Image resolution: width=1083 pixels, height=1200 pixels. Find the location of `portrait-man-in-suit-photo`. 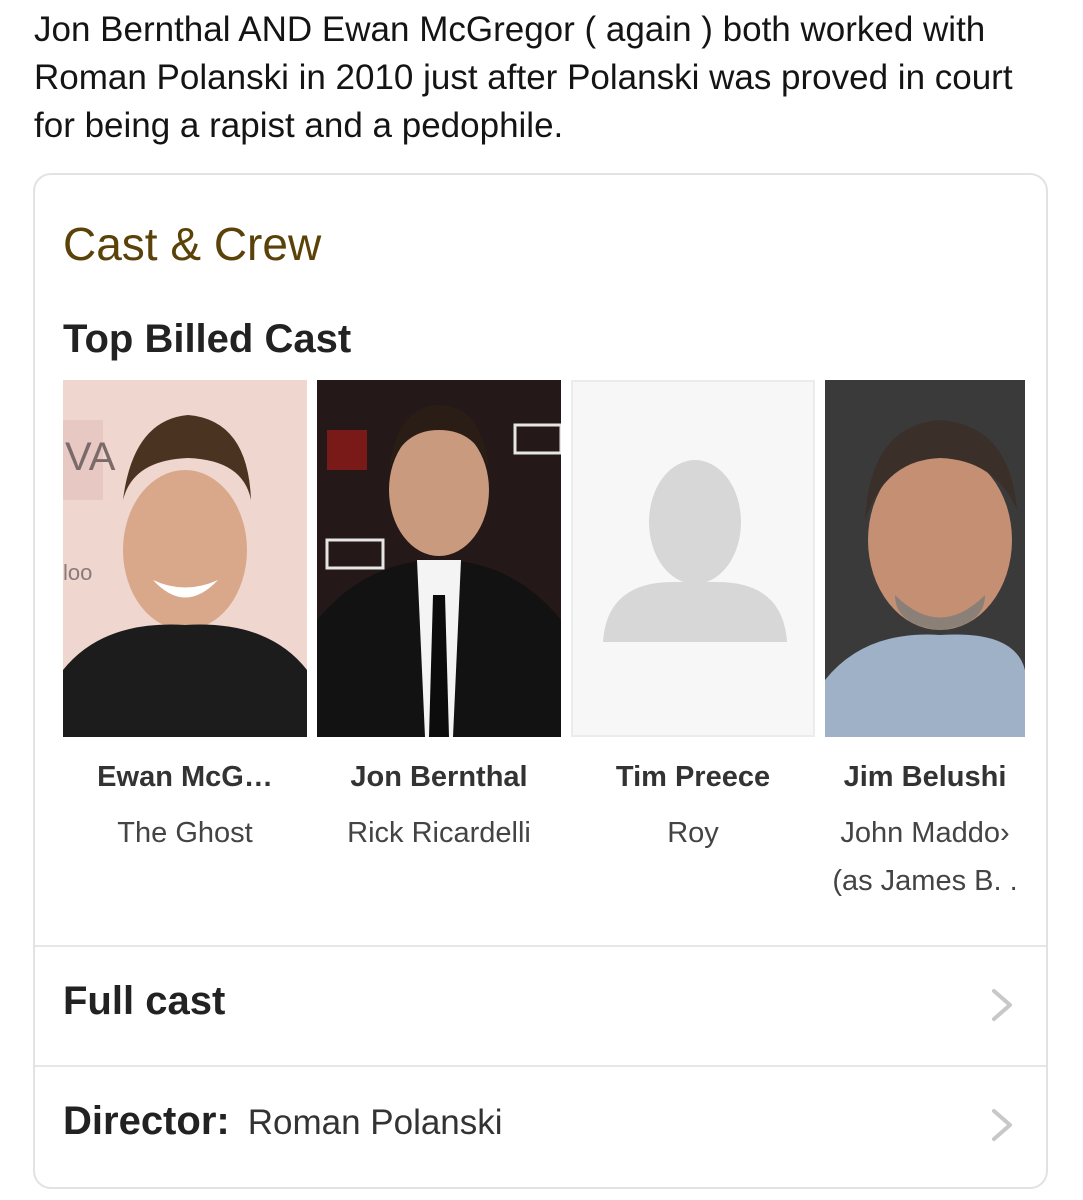

portrait-man-in-suit-photo is located at coordinates (439, 558).